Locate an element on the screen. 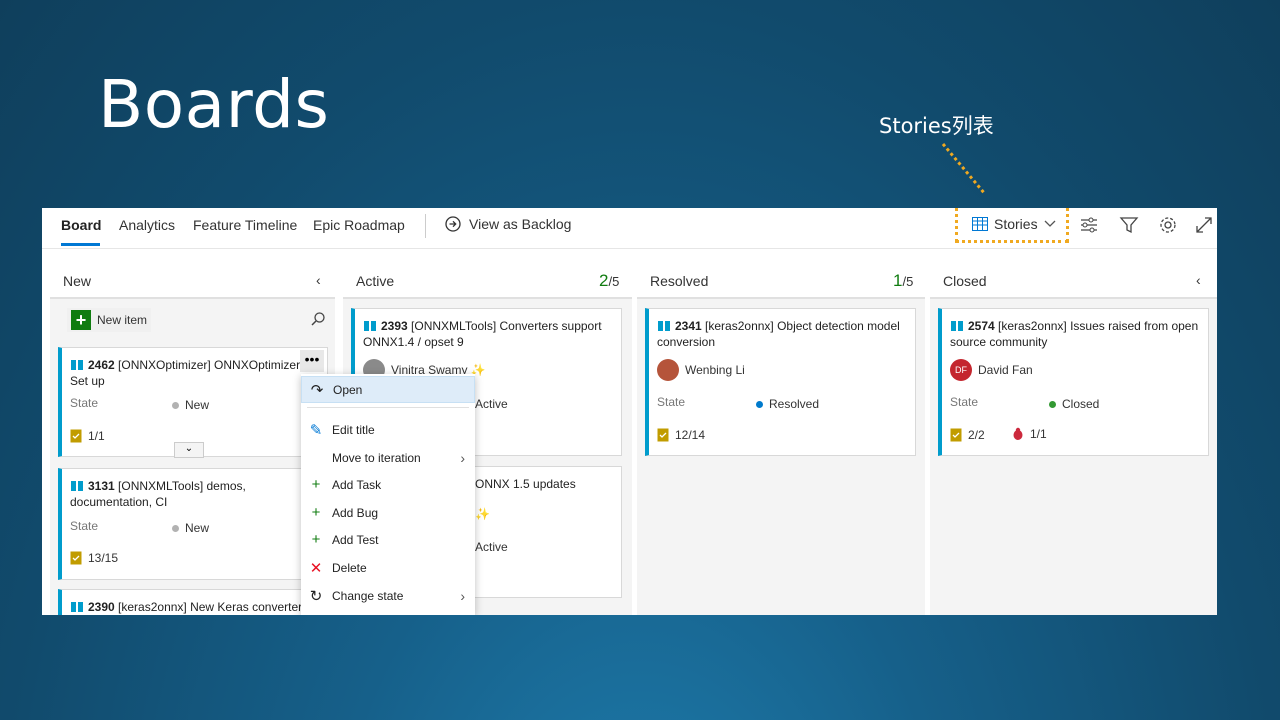 The width and height of the screenshot is (1280, 720). tab-analytics: Analytics is located at coordinates (147, 225).